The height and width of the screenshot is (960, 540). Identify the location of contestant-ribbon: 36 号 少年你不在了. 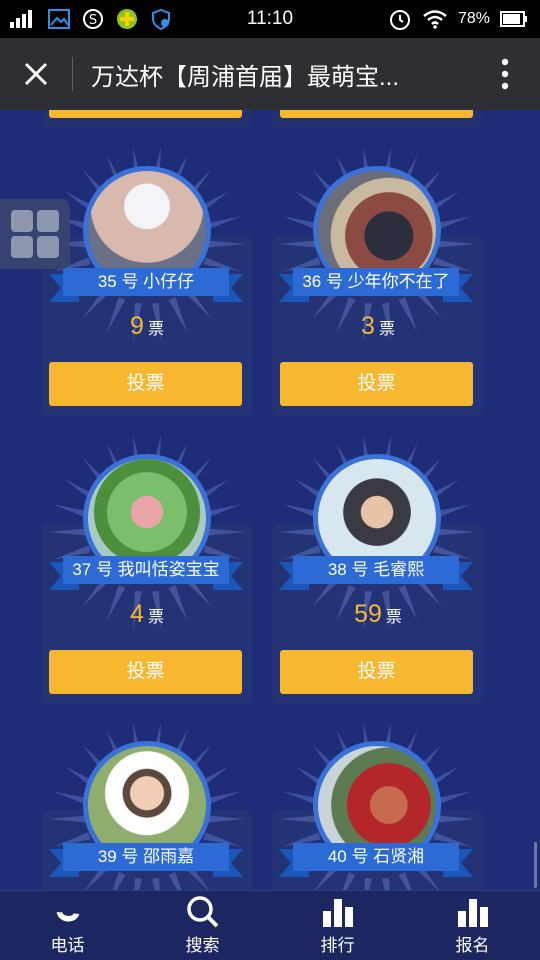
(376, 285).